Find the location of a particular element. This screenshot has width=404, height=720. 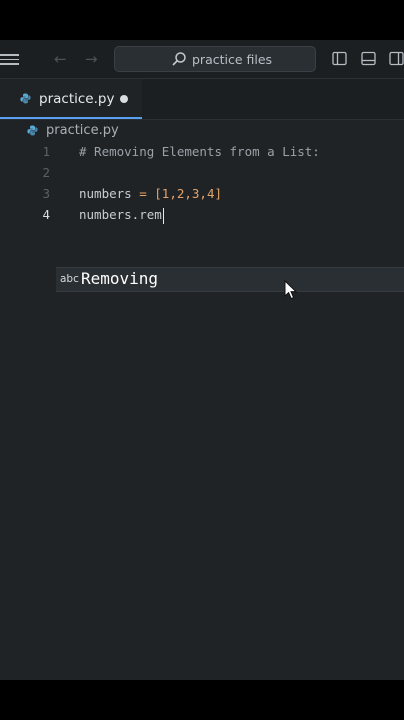

forward-arrow-icon: → is located at coordinates (91, 59).